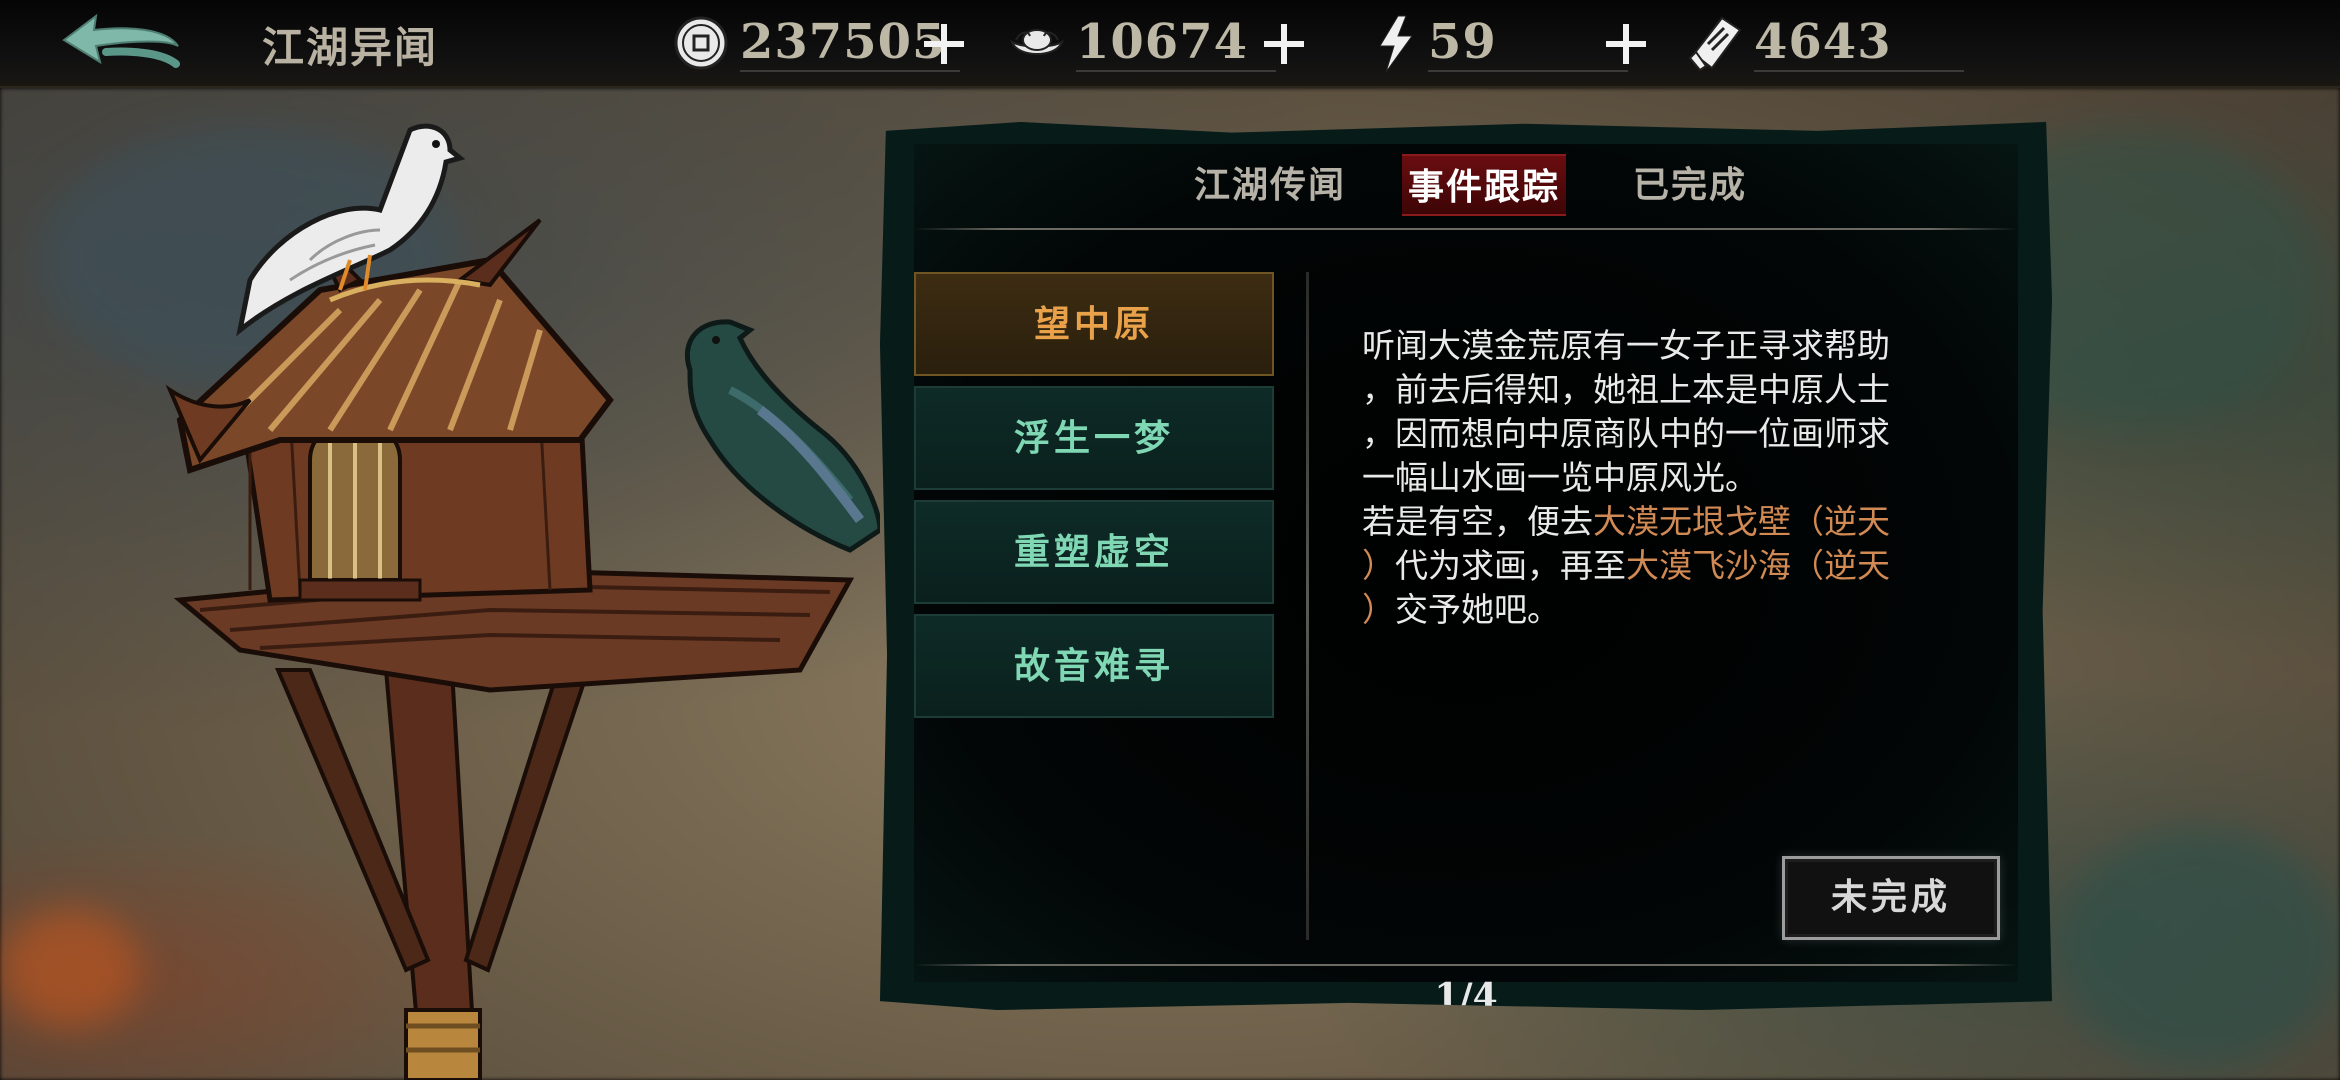 The image size is (2340, 1080). I want to click on add-coins-button, so click(944, 44).